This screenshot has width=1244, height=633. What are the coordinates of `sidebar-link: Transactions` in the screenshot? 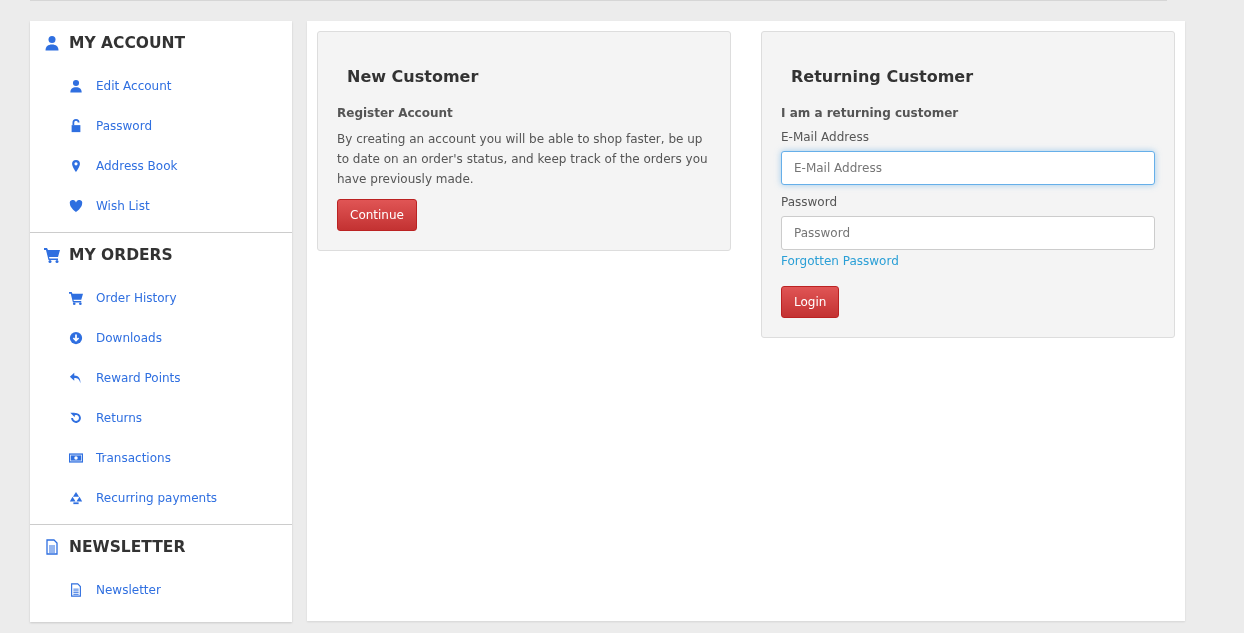 It's located at (133, 458).